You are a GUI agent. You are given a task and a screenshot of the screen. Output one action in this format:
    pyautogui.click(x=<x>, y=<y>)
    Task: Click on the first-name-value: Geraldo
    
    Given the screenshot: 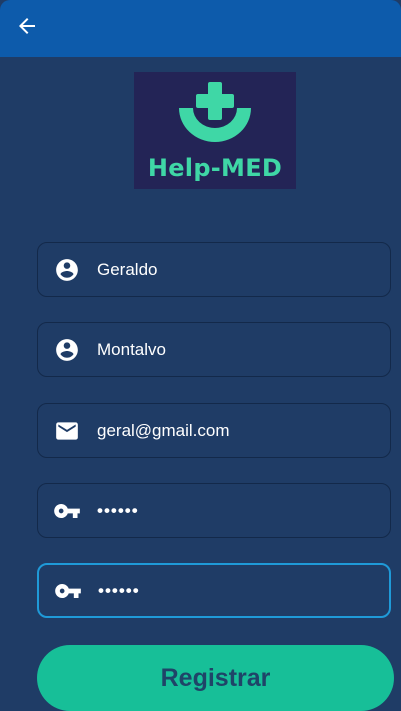 What is the action you would take?
    pyautogui.click(x=127, y=269)
    